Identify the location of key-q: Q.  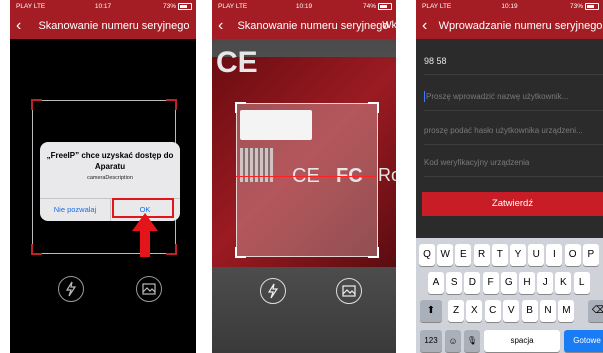
(427, 255).